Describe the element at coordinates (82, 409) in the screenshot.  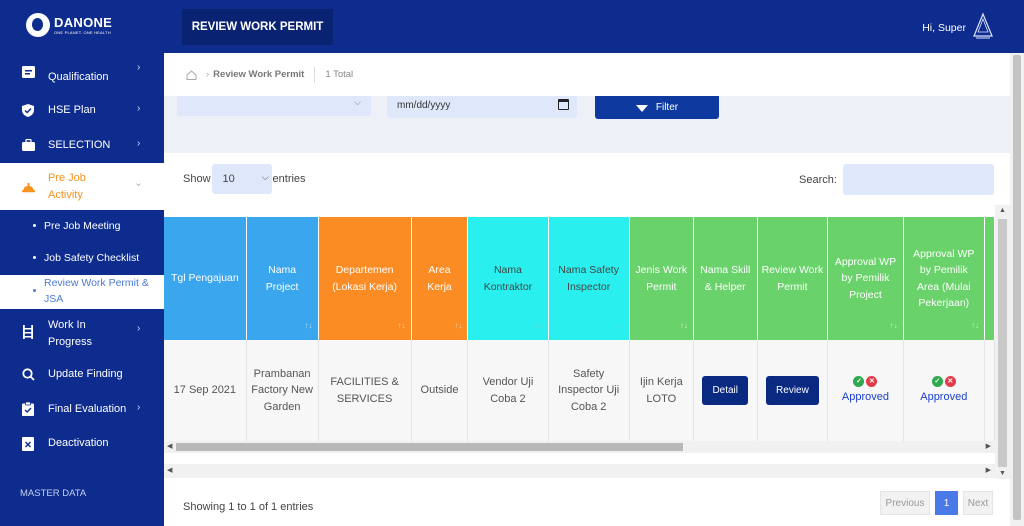
I see `sidebar-item-final-evaluation: Final Evaluation ›` at that location.